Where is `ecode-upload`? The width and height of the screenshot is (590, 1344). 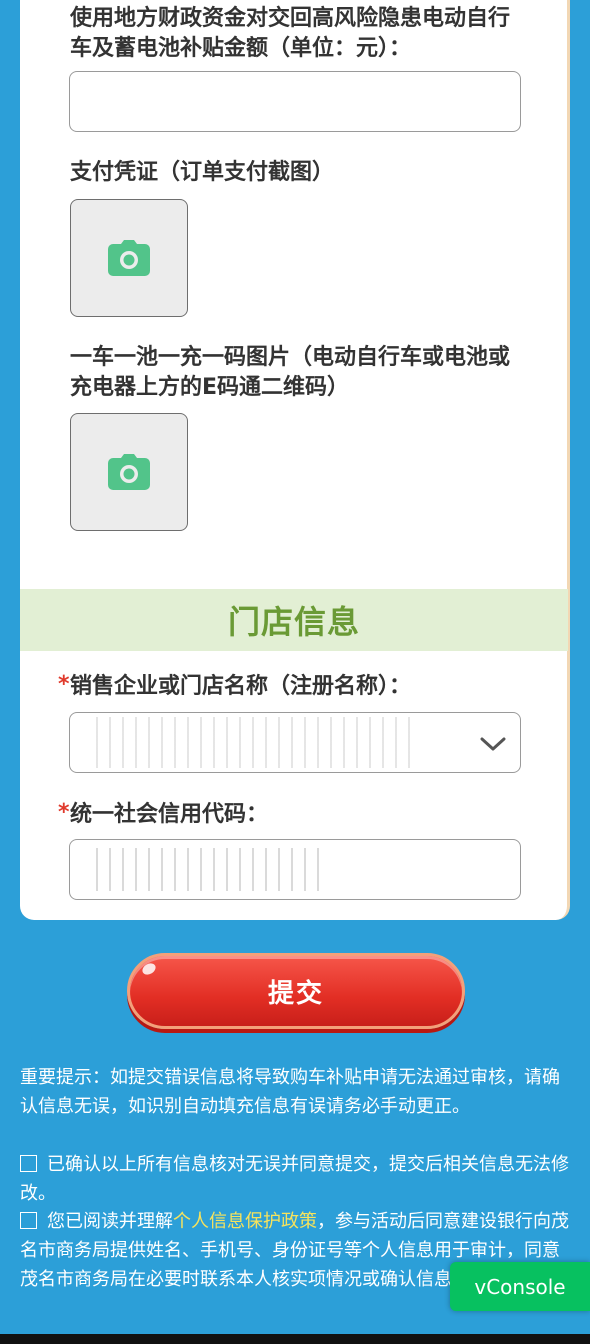
ecode-upload is located at coordinates (129, 472).